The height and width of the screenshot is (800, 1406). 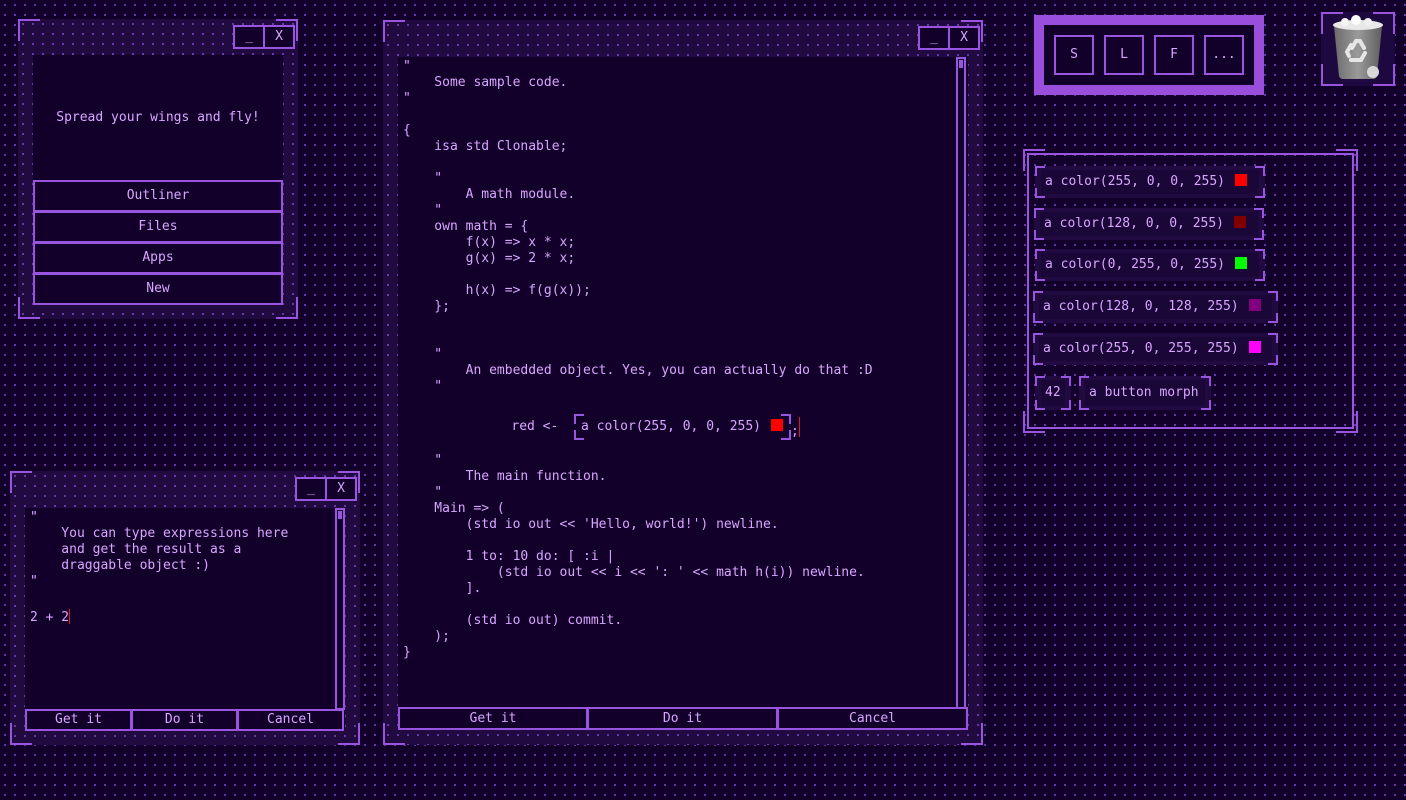 What do you see at coordinates (795, 431) in the screenshot?
I see `code-text-semicolon: ;` at bounding box center [795, 431].